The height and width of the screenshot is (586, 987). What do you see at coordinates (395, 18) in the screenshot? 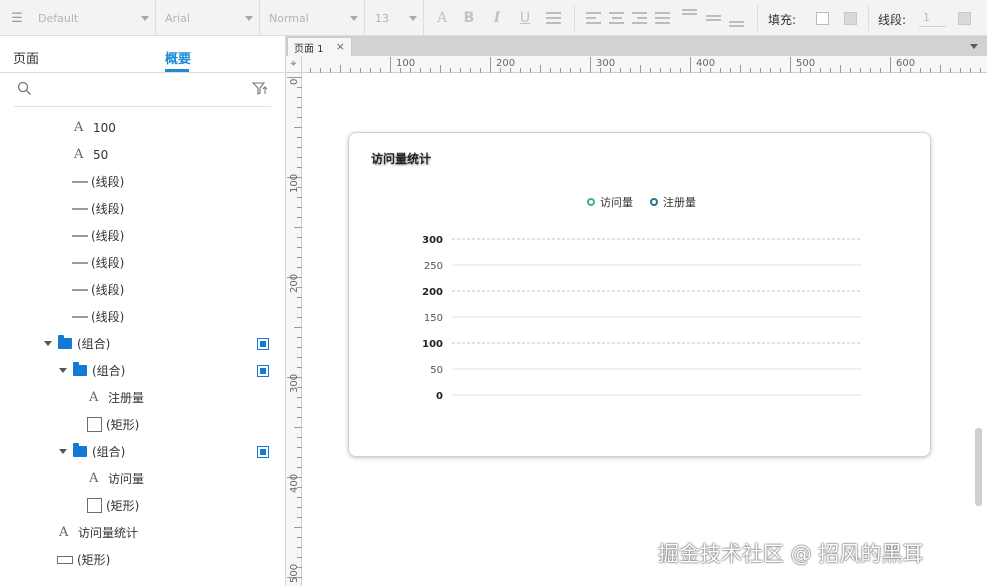
I see `font-size-select: 13` at bounding box center [395, 18].